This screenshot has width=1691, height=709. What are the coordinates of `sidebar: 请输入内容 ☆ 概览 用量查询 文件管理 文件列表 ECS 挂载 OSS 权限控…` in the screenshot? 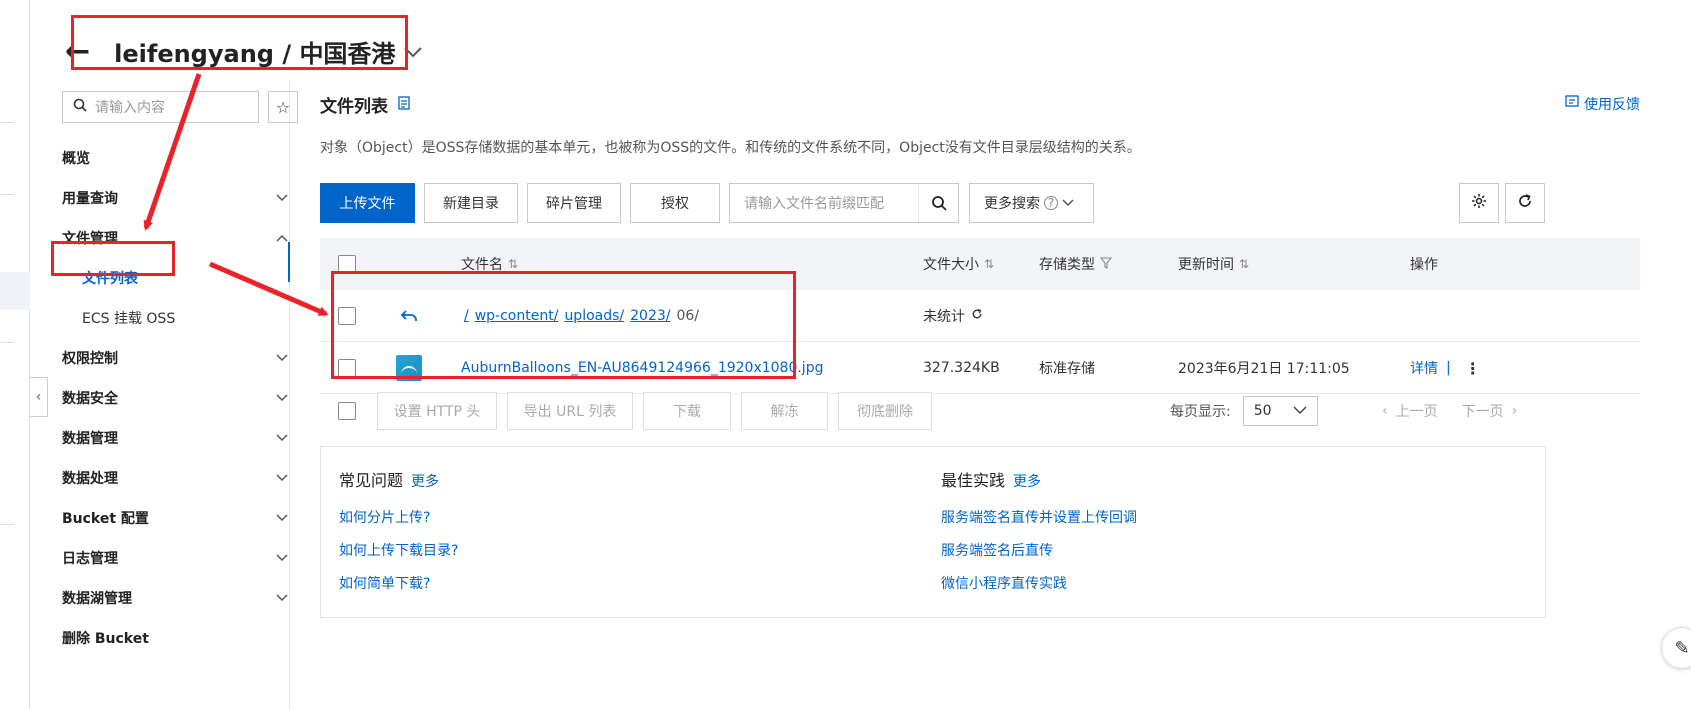 It's located at (164, 394).